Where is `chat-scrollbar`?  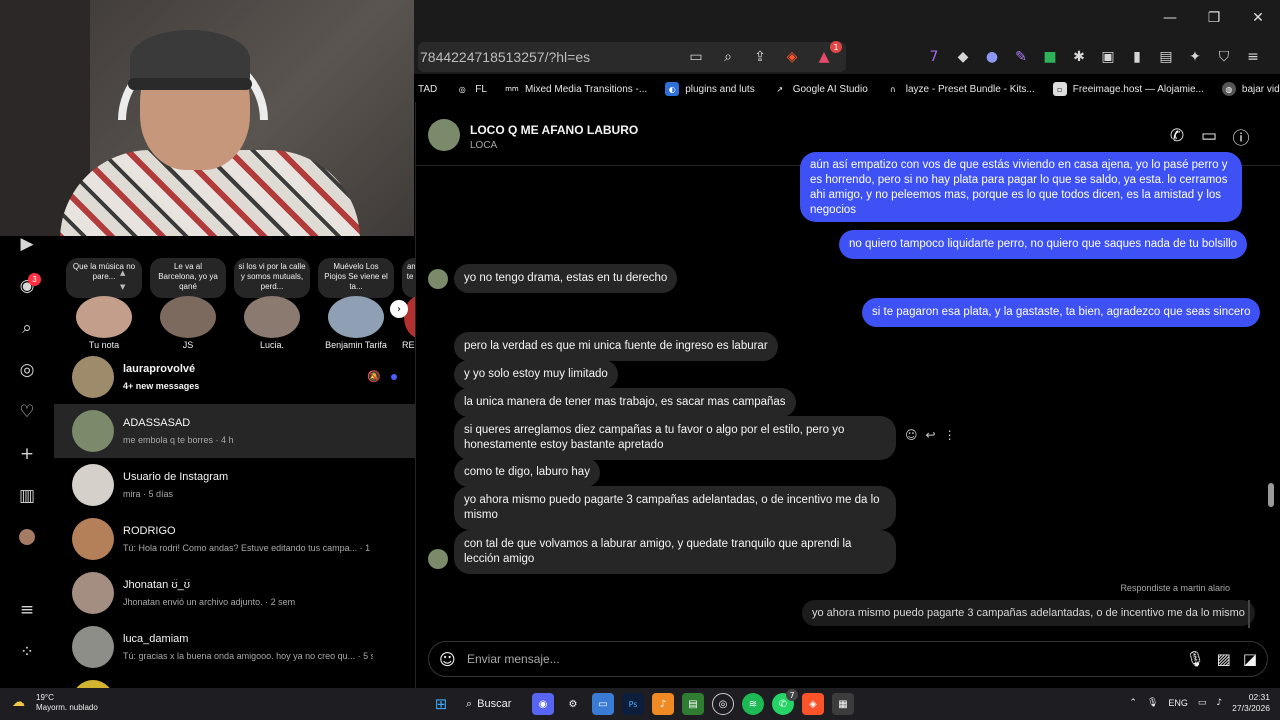
chat-scrollbar is located at coordinates (1271, 495).